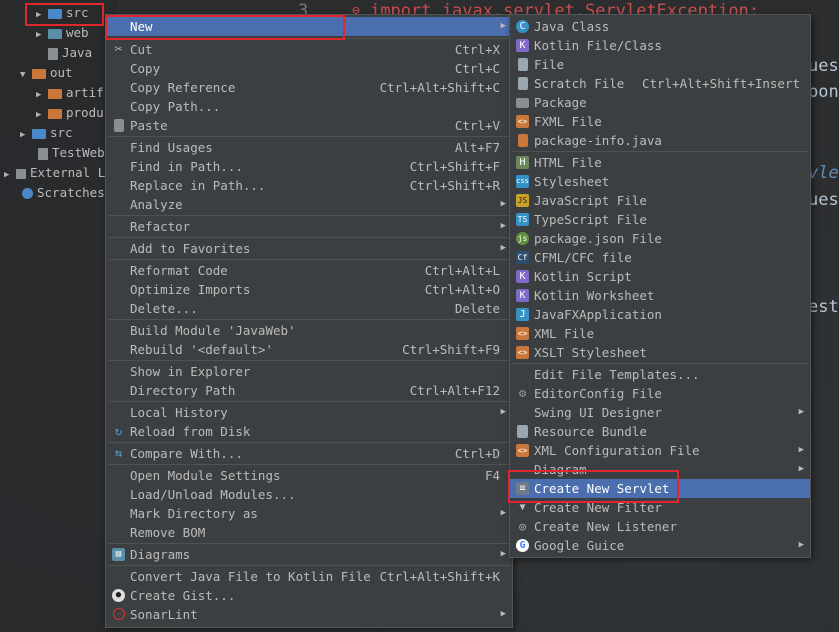 The height and width of the screenshot is (632, 839). What do you see at coordinates (522, 431) in the screenshot?
I see `resource-bundle-icon` at bounding box center [522, 431].